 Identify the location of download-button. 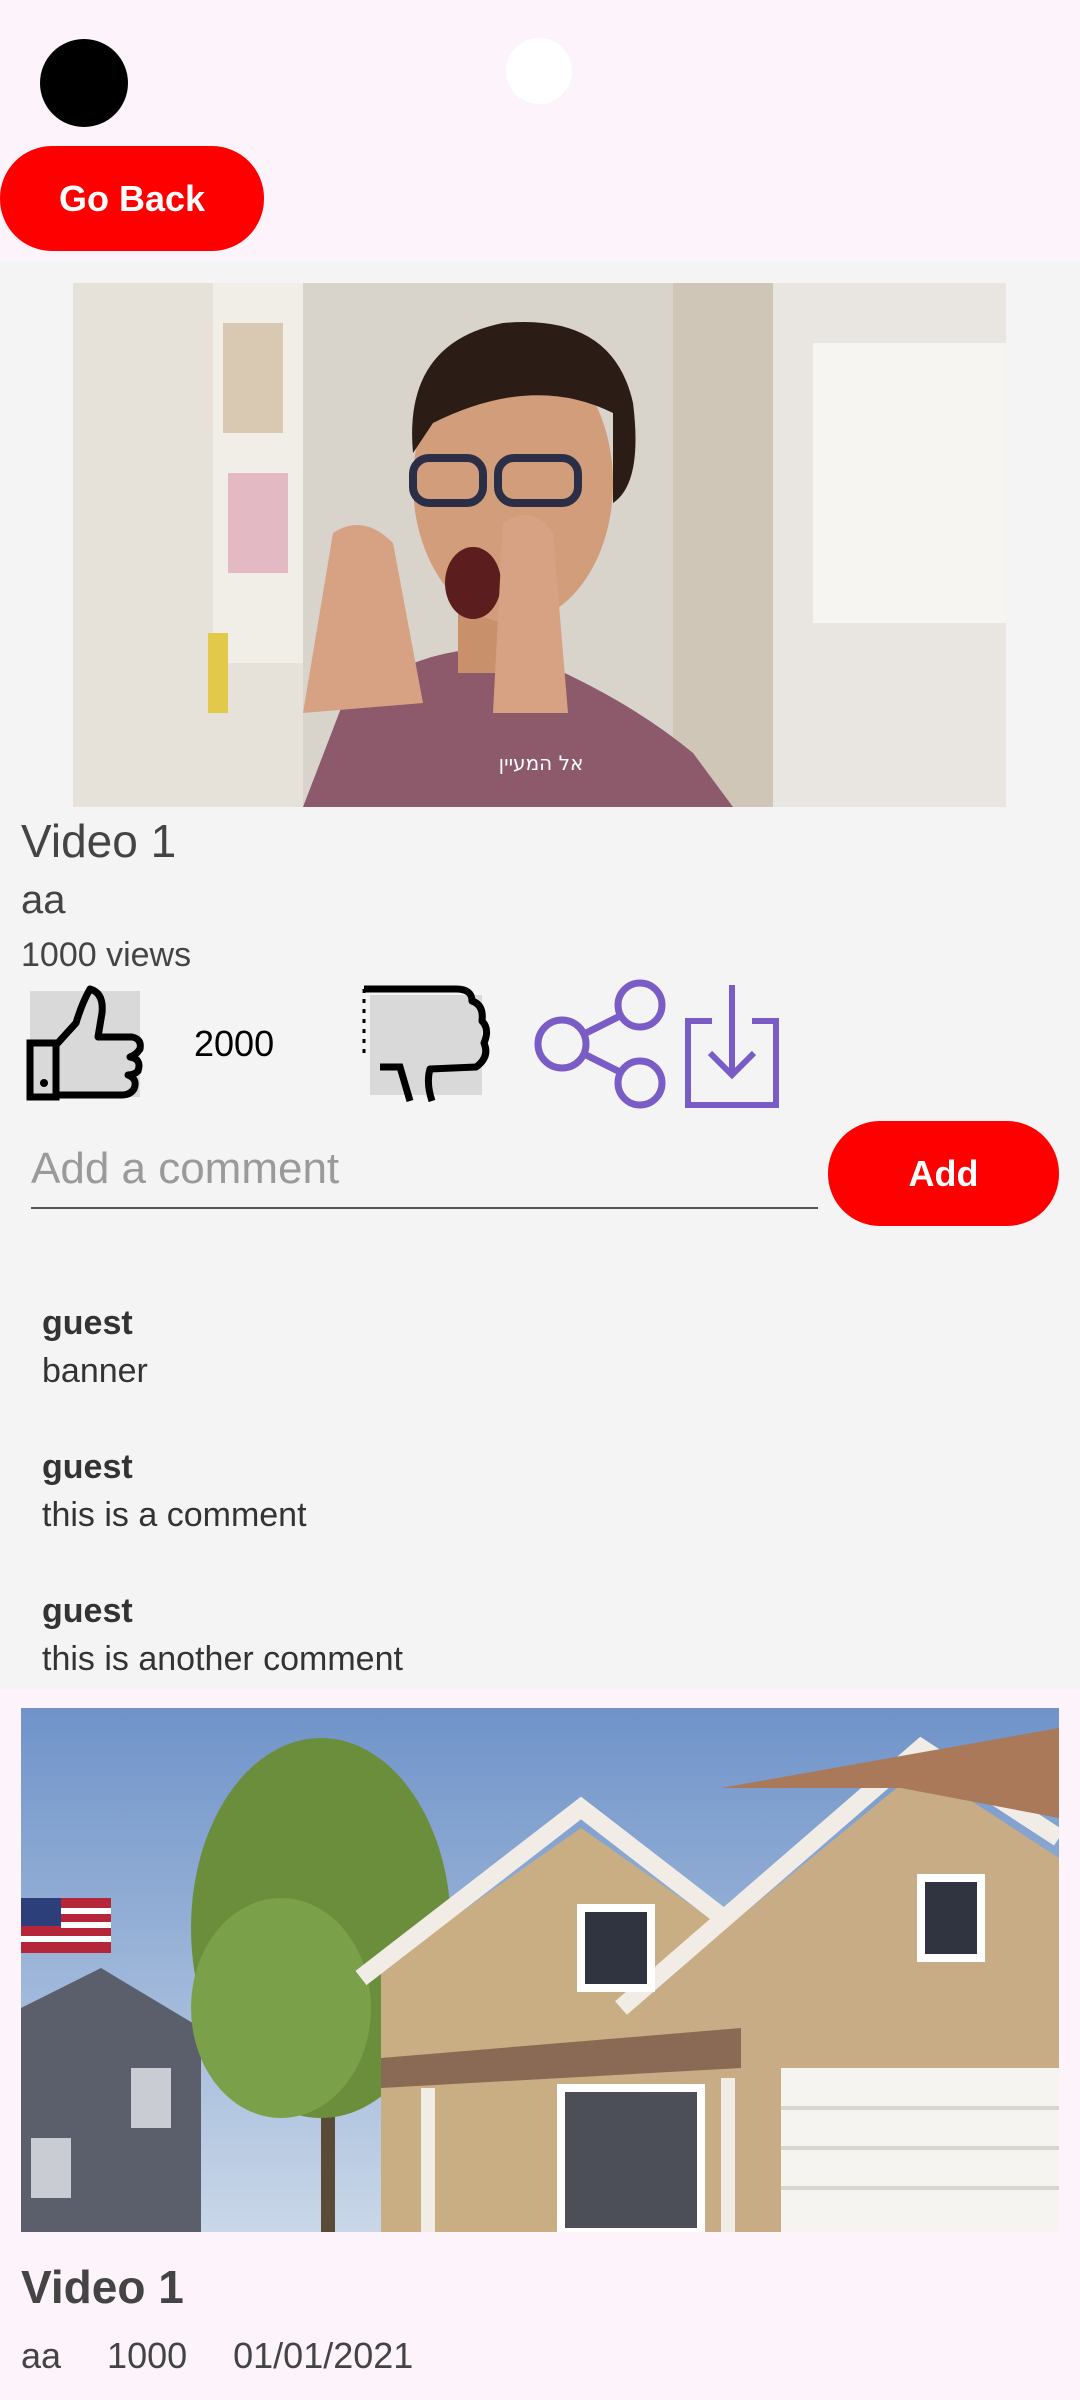
(732, 1045).